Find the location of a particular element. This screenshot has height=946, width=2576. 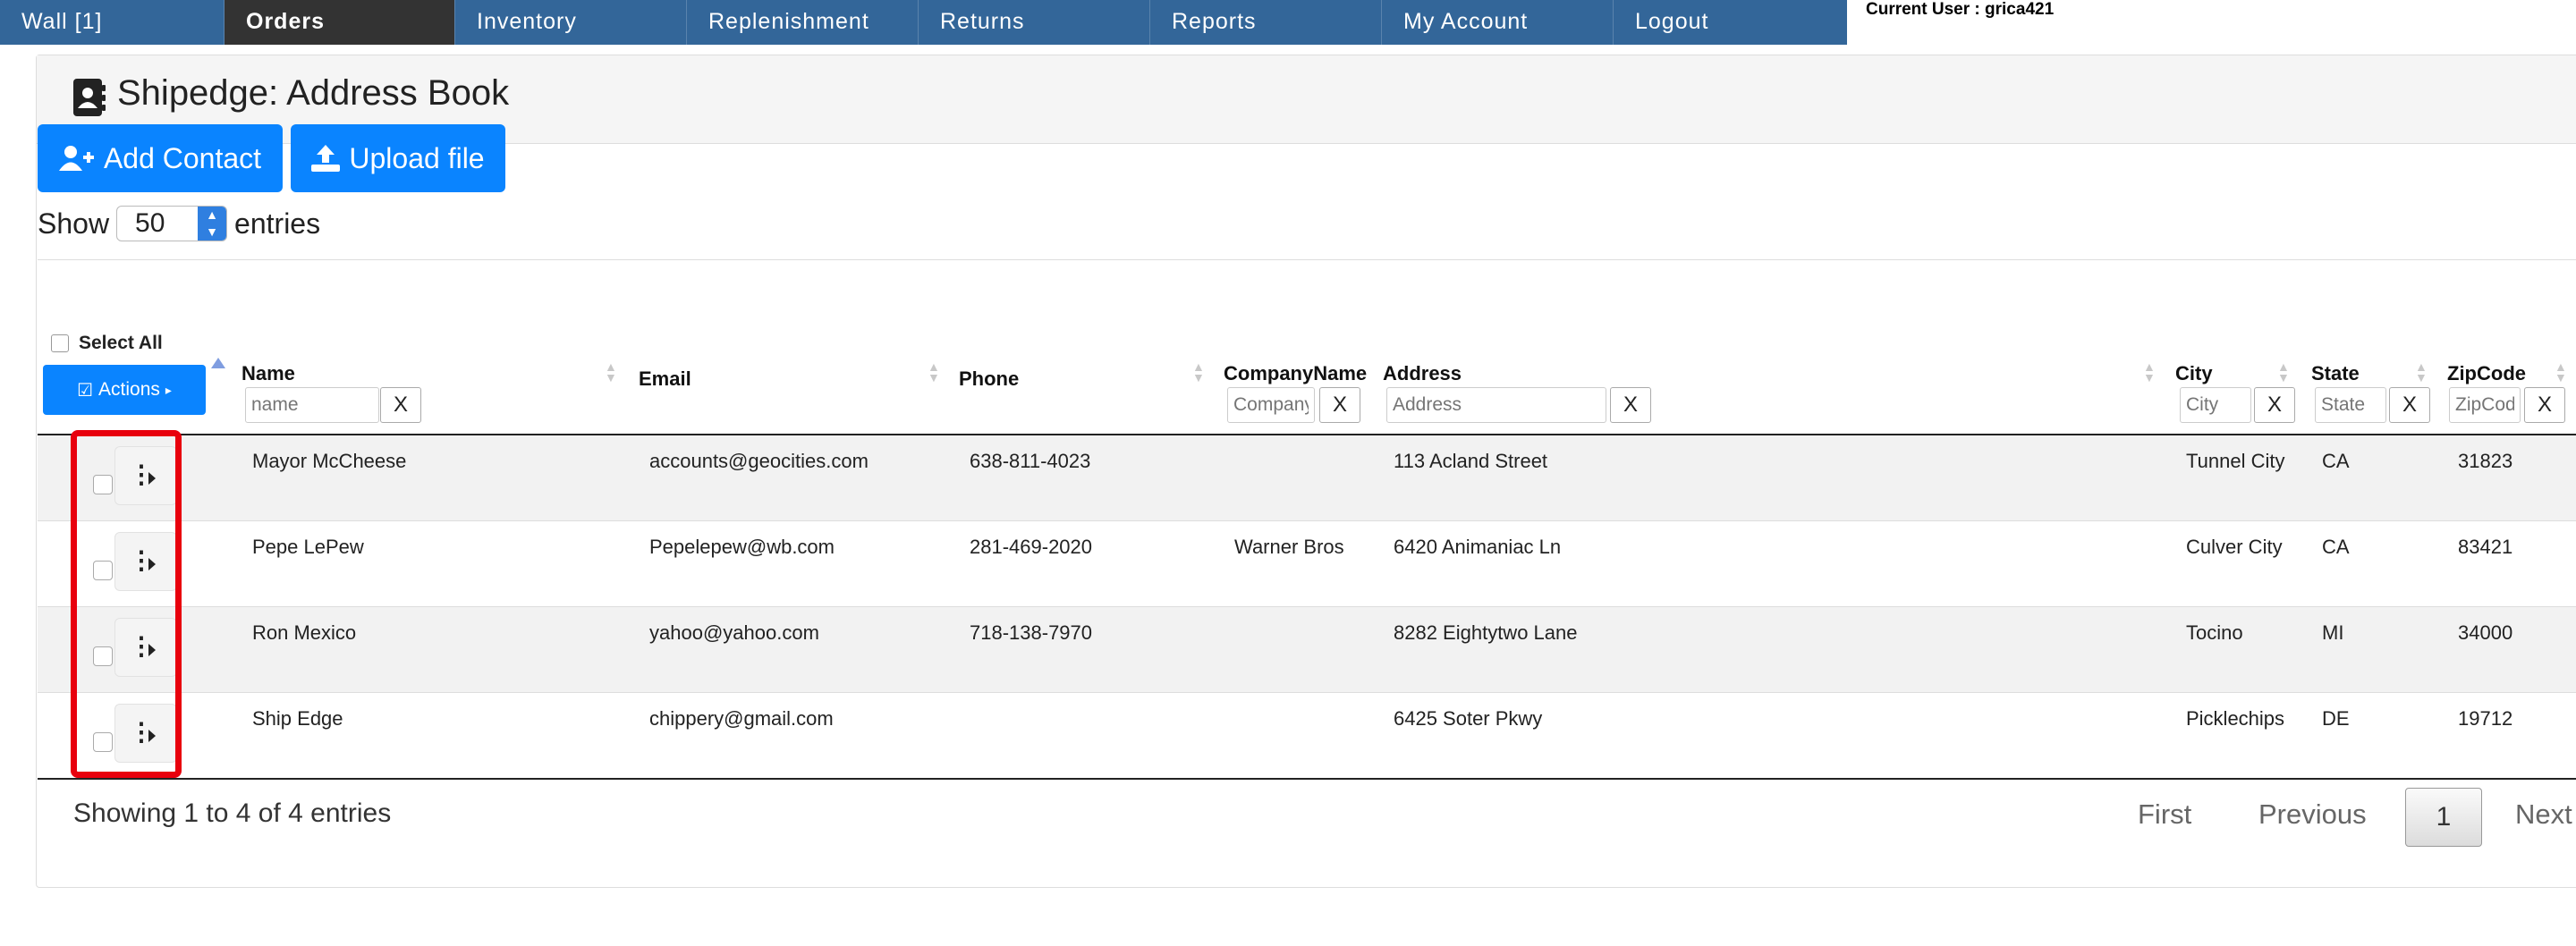

nav-item-orders: Orders is located at coordinates (340, 22).